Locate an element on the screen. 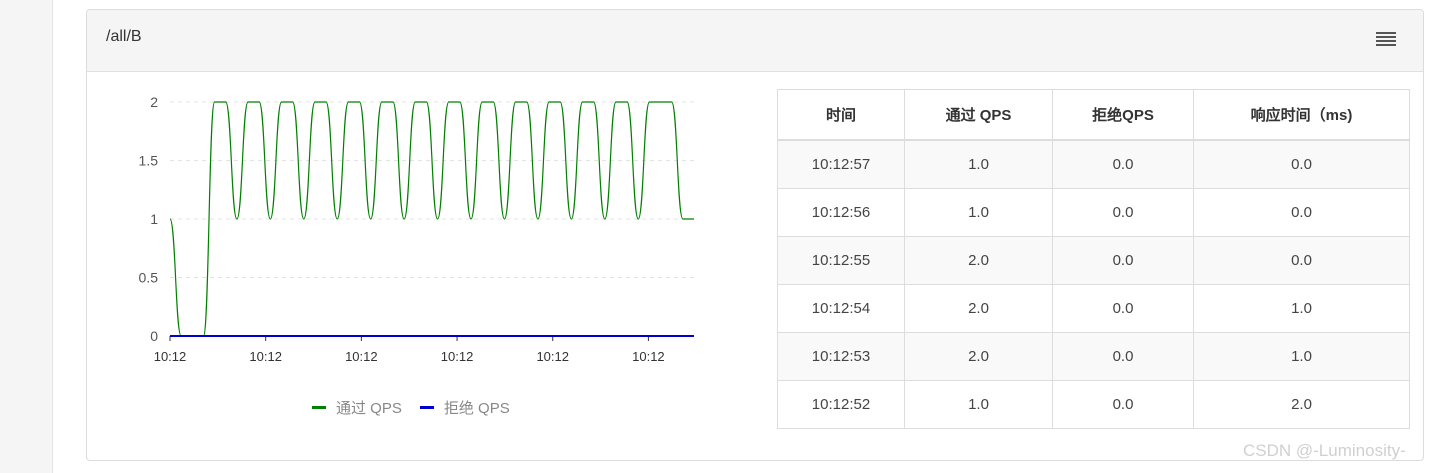 This screenshot has height=473, width=1442. col-header-pass-qps: 通过 QPS is located at coordinates (978, 115).